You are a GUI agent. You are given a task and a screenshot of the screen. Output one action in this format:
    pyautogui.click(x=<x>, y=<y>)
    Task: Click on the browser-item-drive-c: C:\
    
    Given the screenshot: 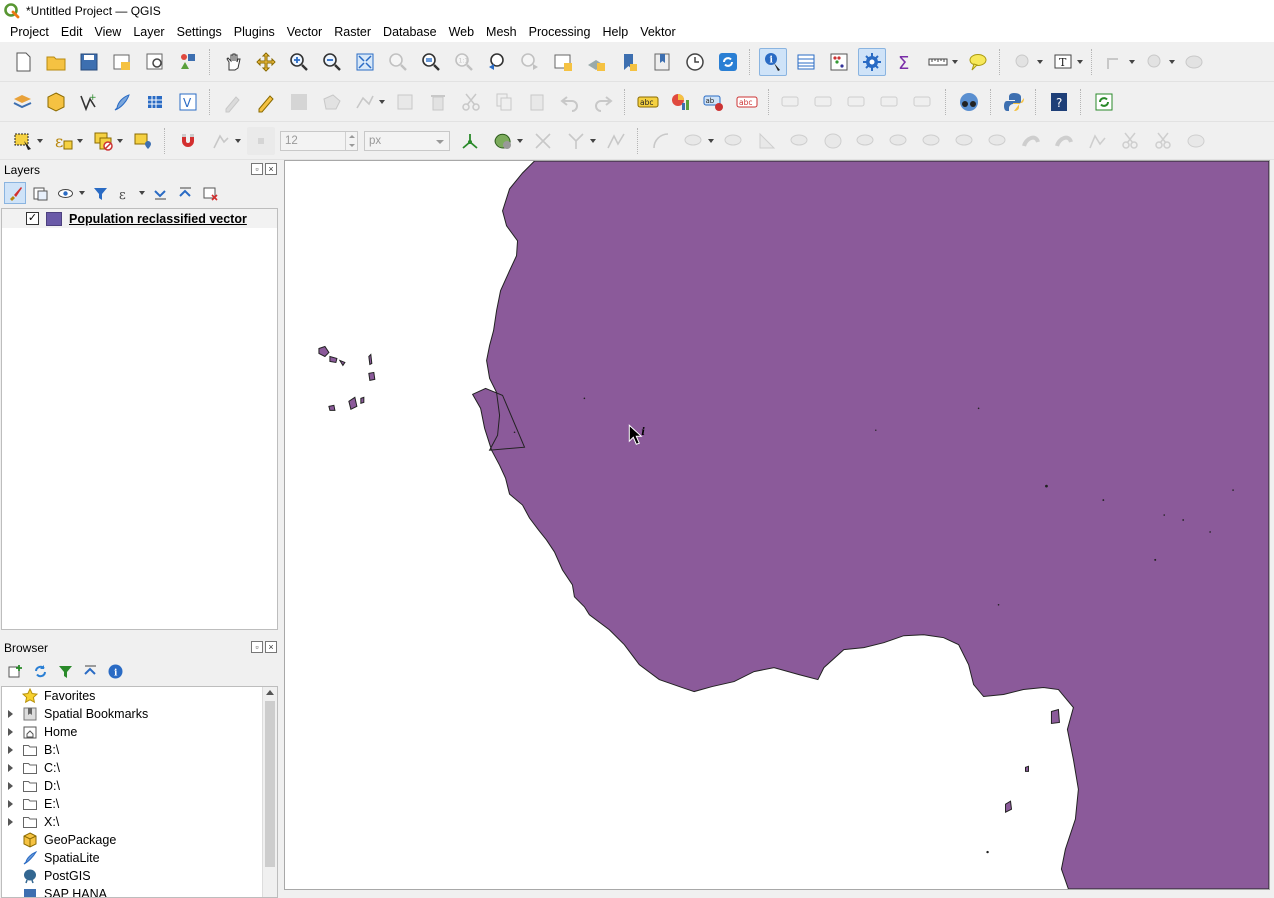 What is the action you would take?
    pyautogui.click(x=139, y=768)
    